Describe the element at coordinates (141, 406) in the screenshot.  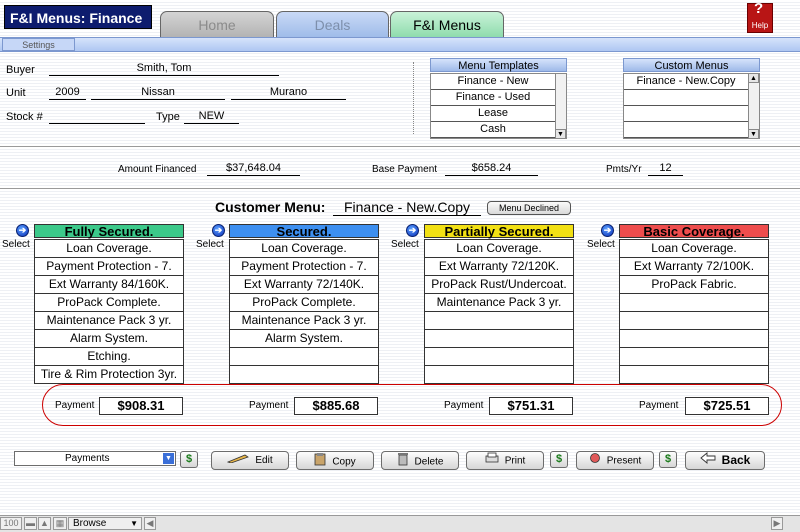
I see `payment-value: $908.31` at that location.